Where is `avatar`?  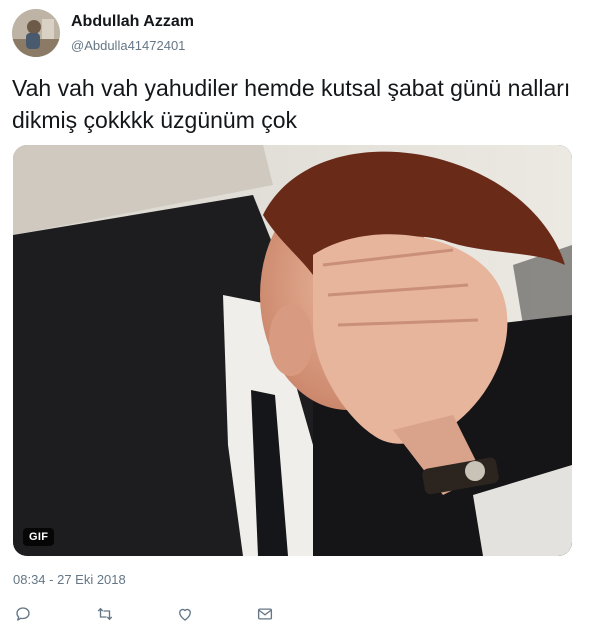 avatar is located at coordinates (36, 33).